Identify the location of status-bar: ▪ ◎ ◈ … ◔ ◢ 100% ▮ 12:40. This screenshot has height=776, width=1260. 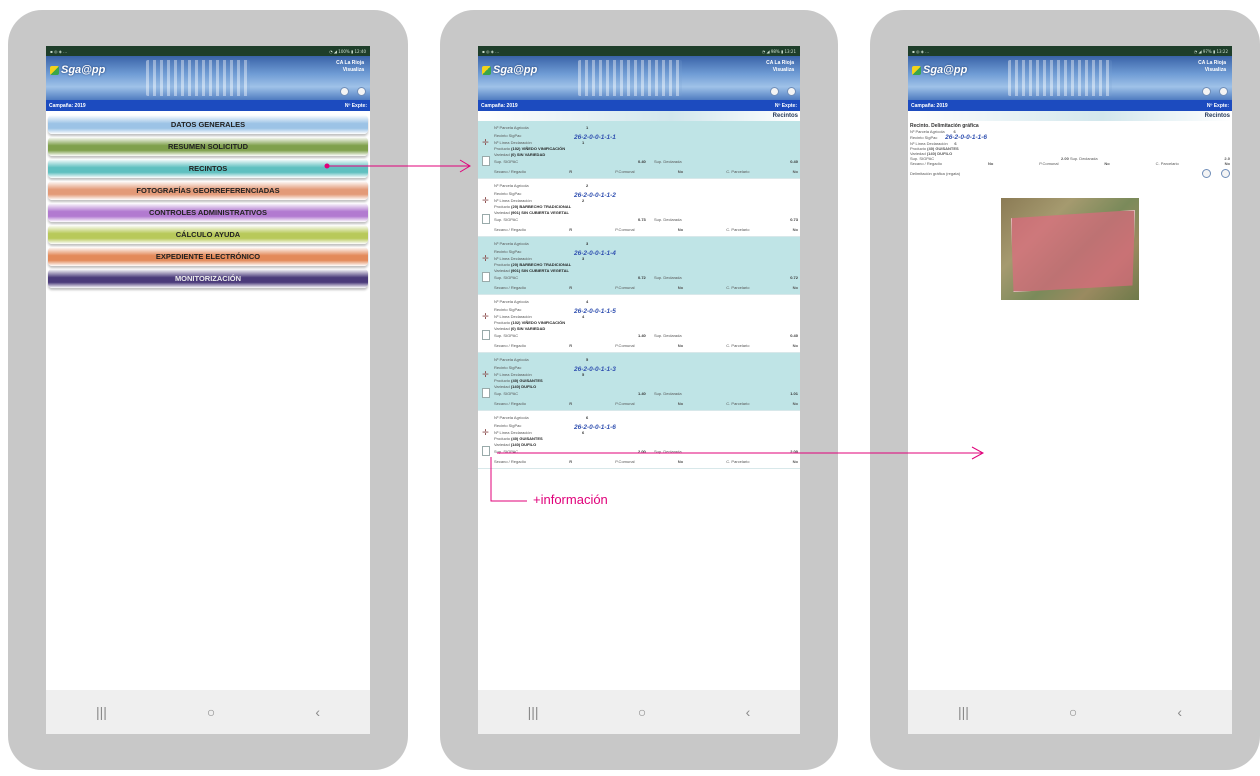
(208, 51).